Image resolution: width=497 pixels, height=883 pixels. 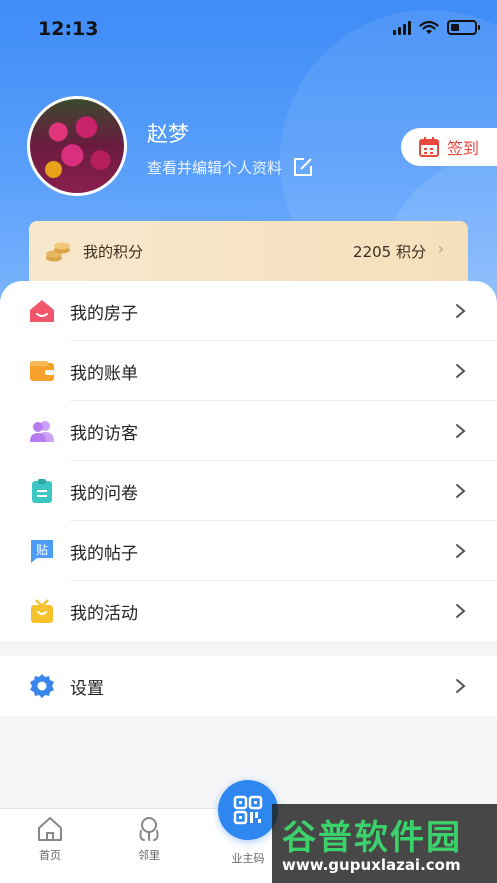 I want to click on wifi-icon, so click(x=429, y=27).